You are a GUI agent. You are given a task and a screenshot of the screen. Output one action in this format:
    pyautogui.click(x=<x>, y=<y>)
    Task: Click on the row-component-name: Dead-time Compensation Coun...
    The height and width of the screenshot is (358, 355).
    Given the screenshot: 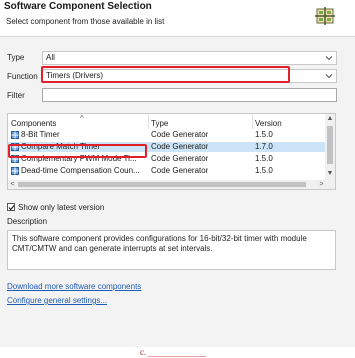 What is the action you would take?
    pyautogui.click(x=80, y=170)
    